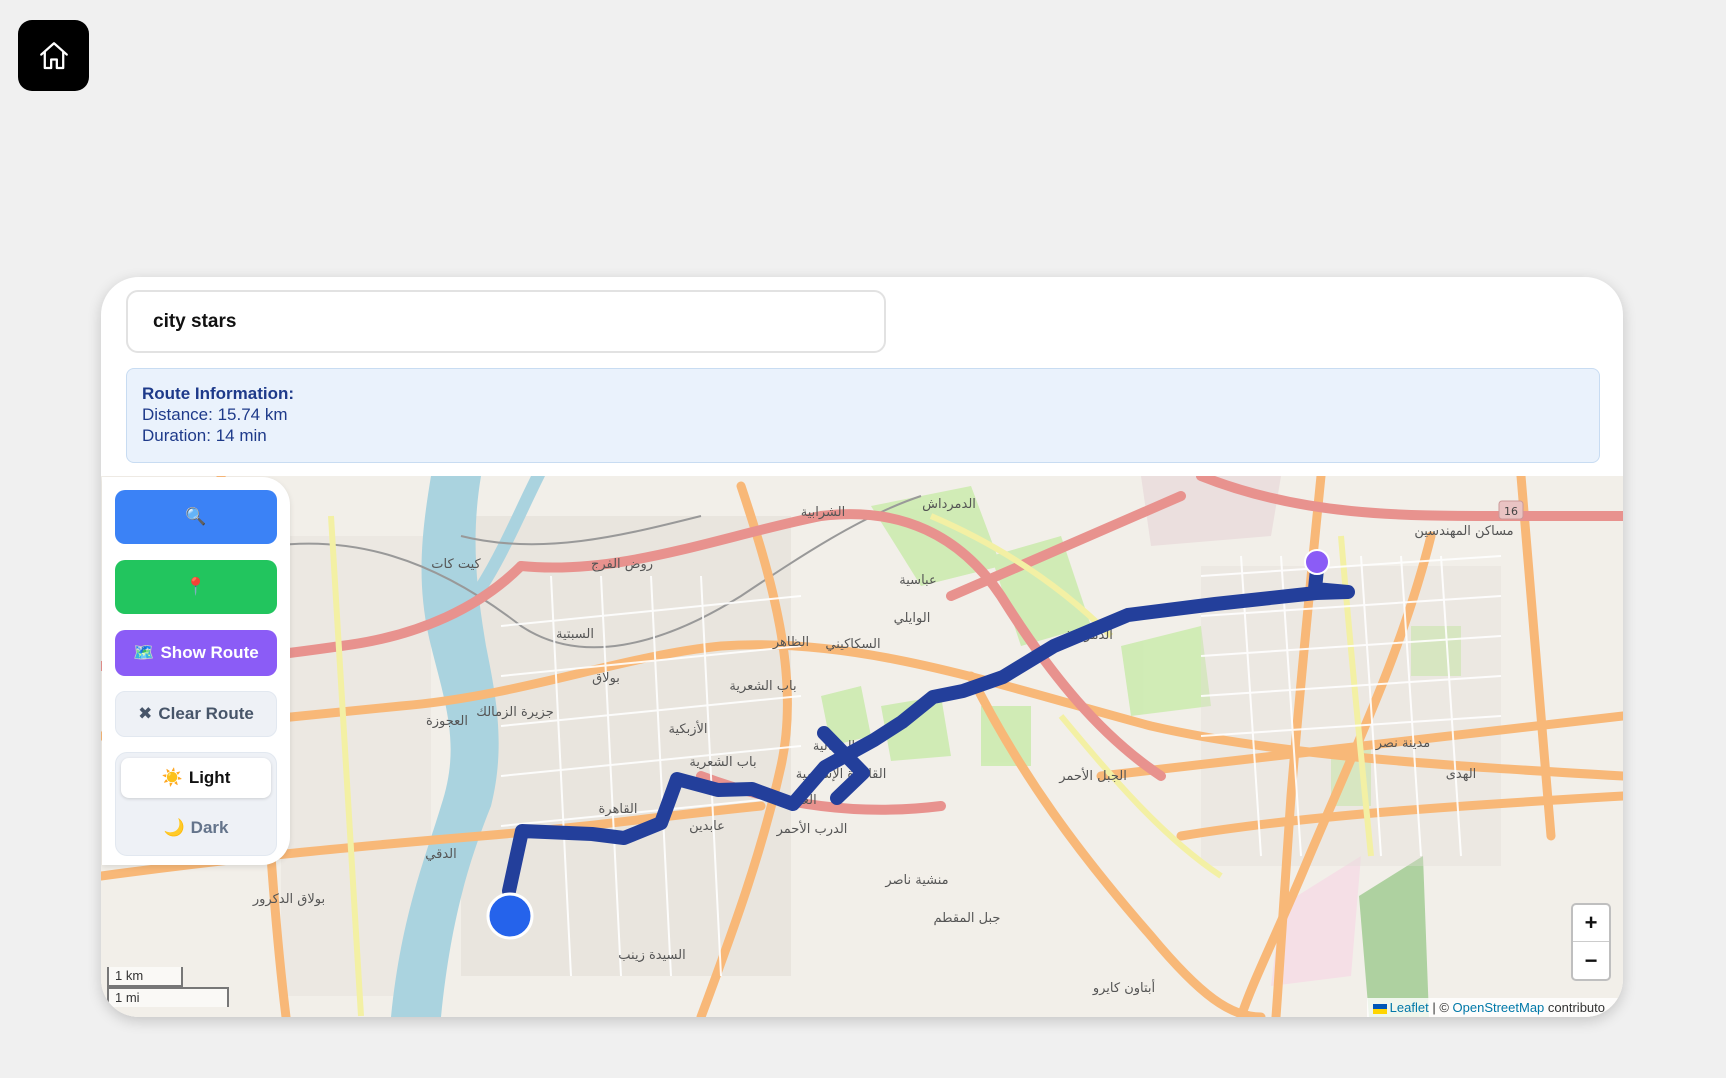 The width and height of the screenshot is (1726, 1078). Describe the element at coordinates (949, 504) in the screenshot. I see `map-label: الدمرداش` at that location.